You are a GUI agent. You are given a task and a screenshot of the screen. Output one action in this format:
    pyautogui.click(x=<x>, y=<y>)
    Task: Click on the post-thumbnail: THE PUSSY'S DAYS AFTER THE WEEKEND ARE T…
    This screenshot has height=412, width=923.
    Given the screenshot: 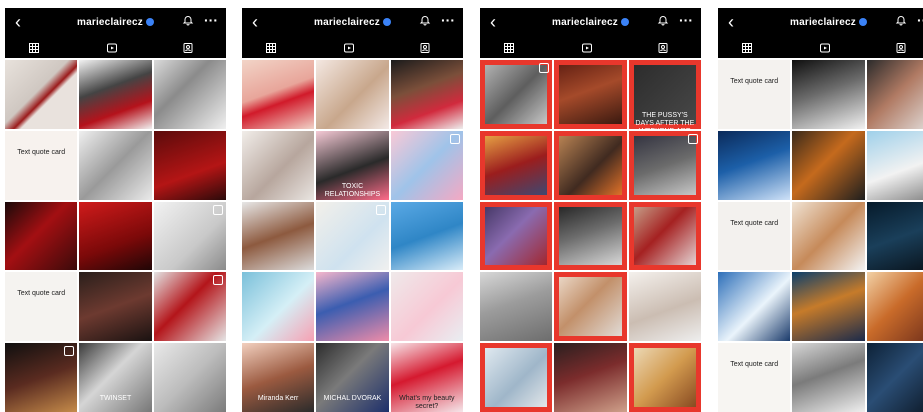 What is the action you would take?
    pyautogui.click(x=664, y=94)
    